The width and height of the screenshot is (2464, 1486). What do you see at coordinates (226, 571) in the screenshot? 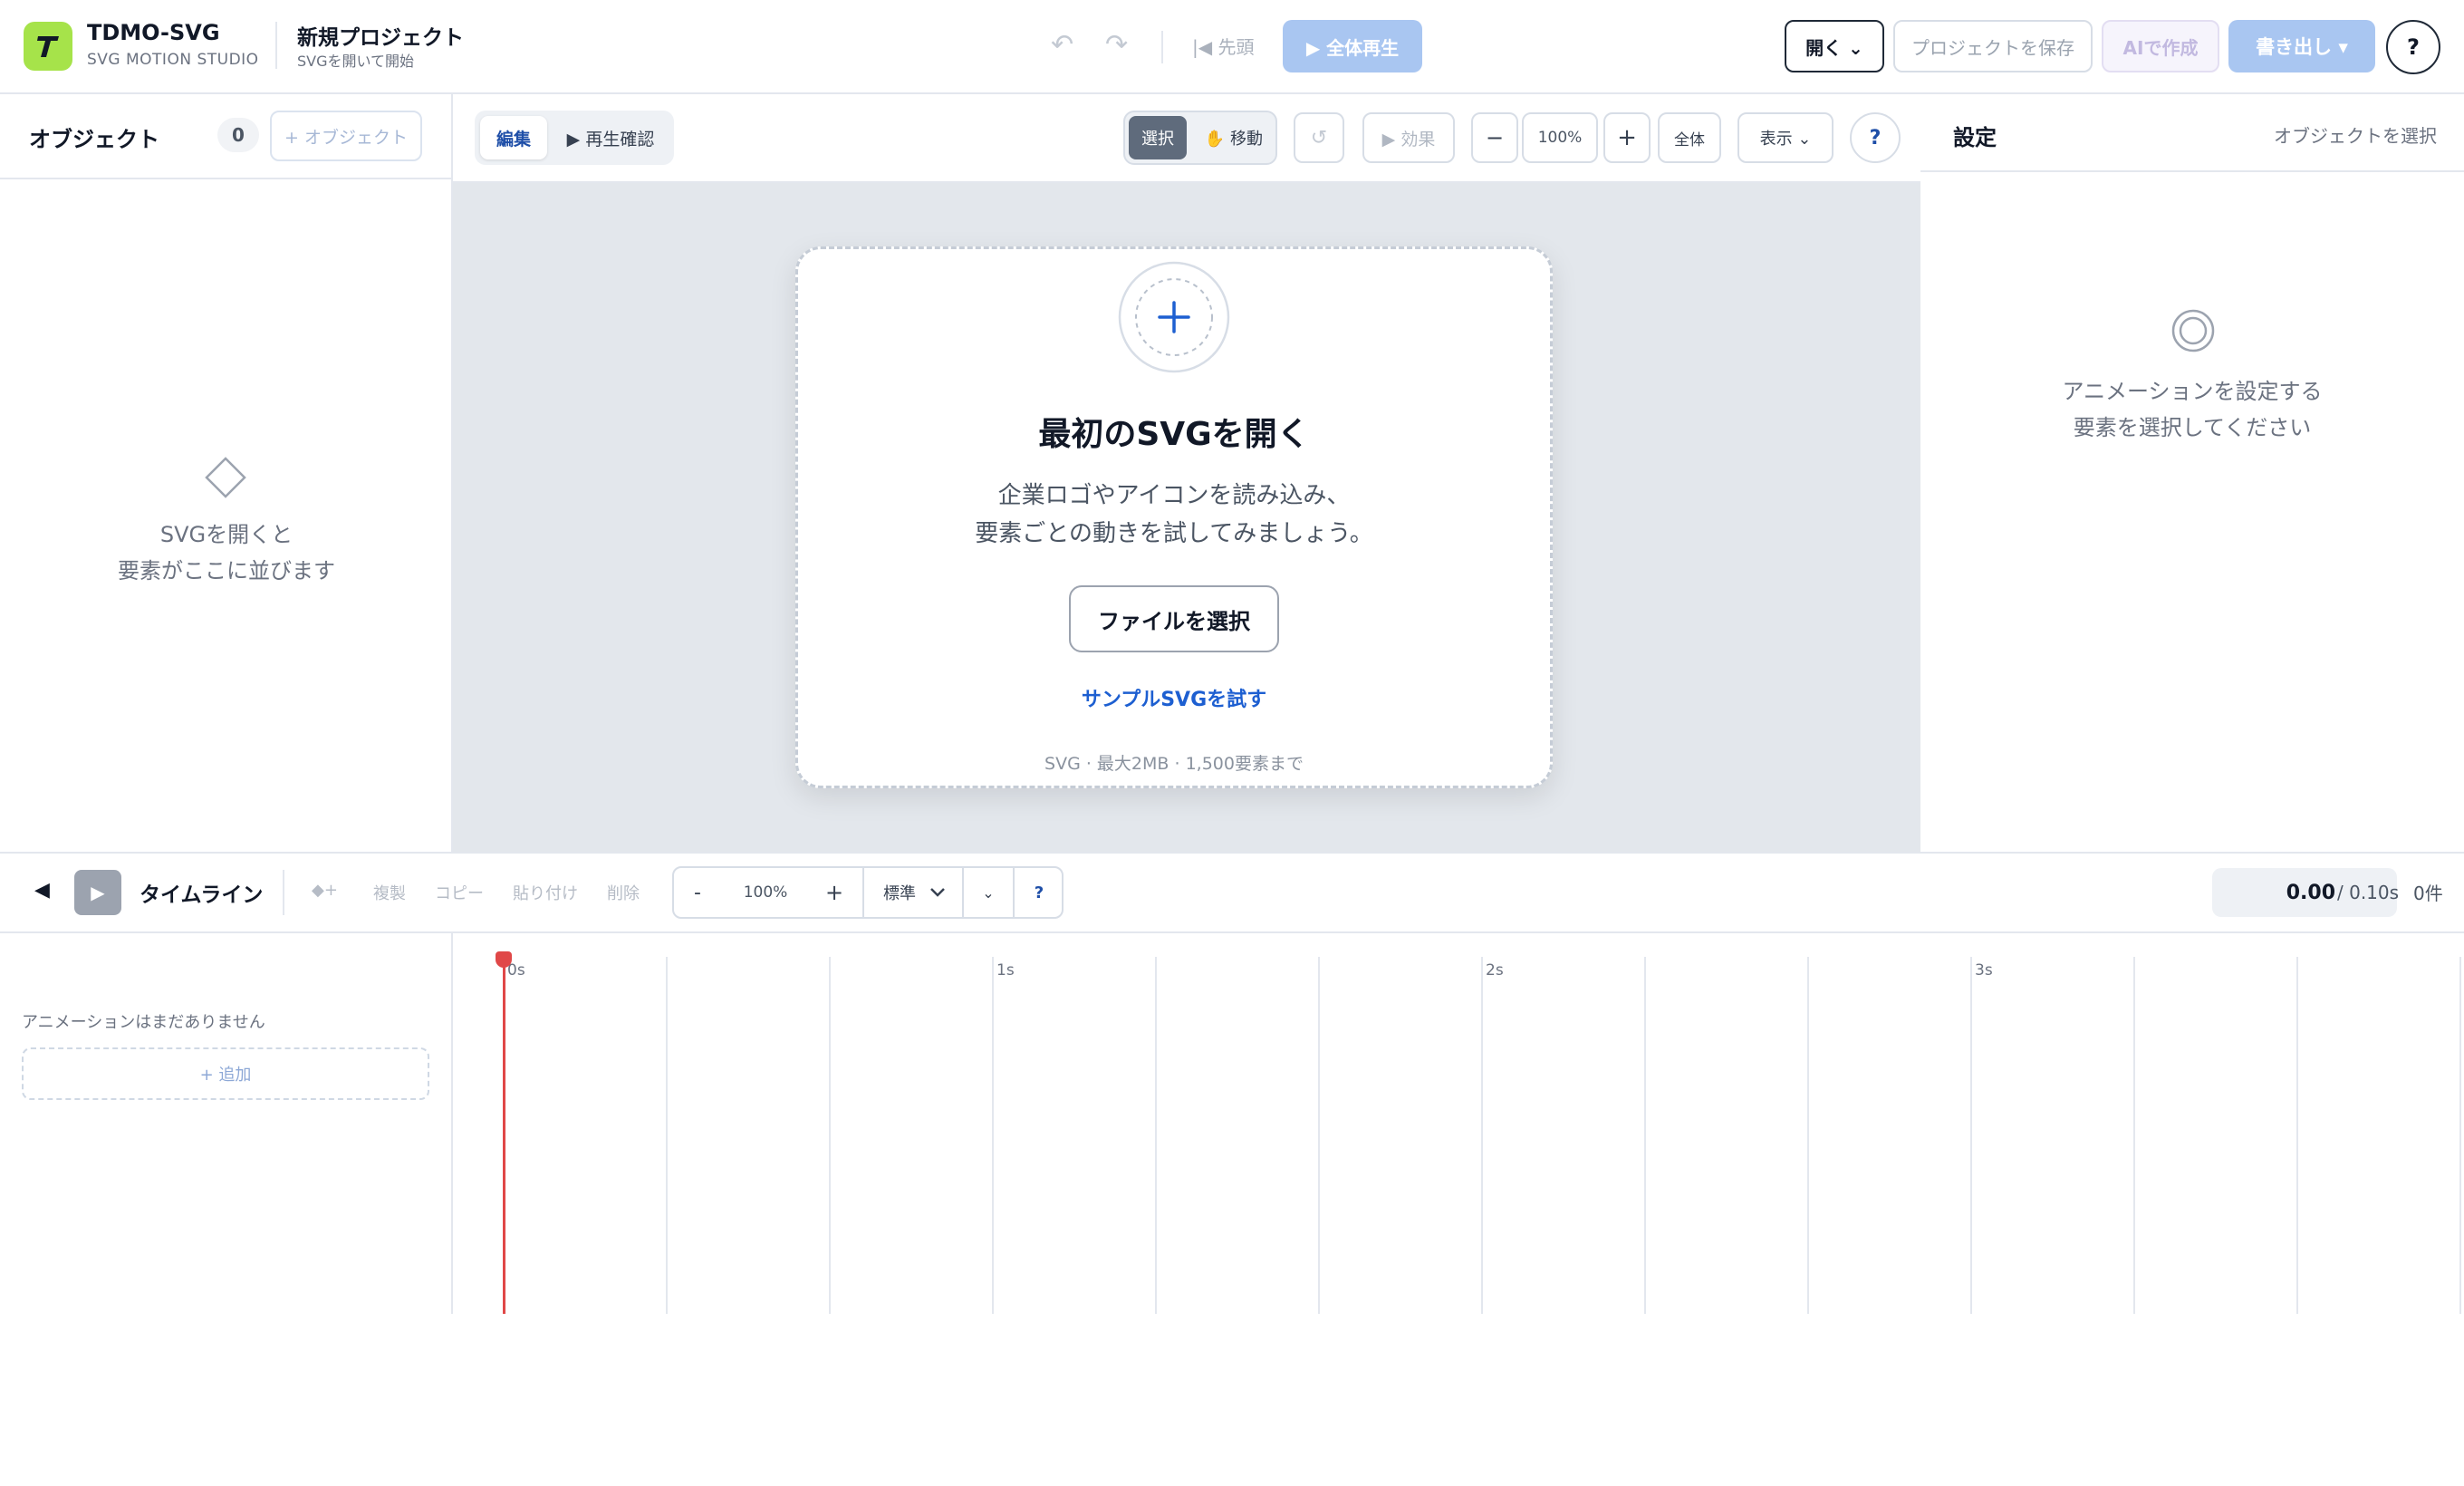
I see `objects-empty-text-2: 要素がここに並びます` at bounding box center [226, 571].